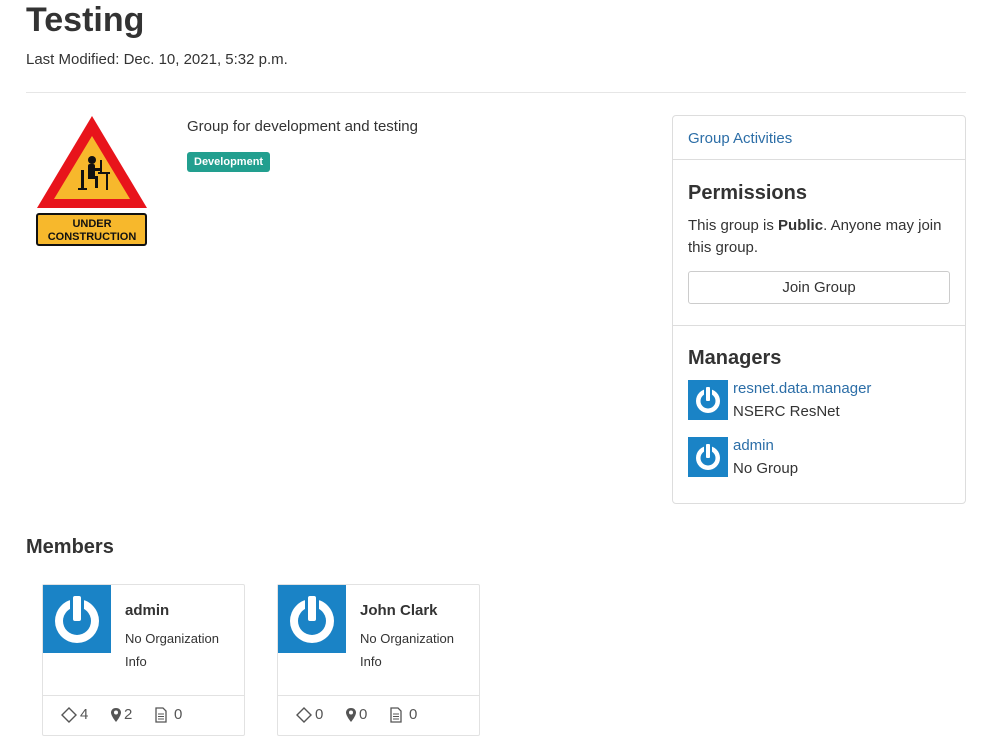 Image resolution: width=984 pixels, height=744 pixels. What do you see at coordinates (91, 224) in the screenshot?
I see `svg-text: UNDER` at bounding box center [91, 224].